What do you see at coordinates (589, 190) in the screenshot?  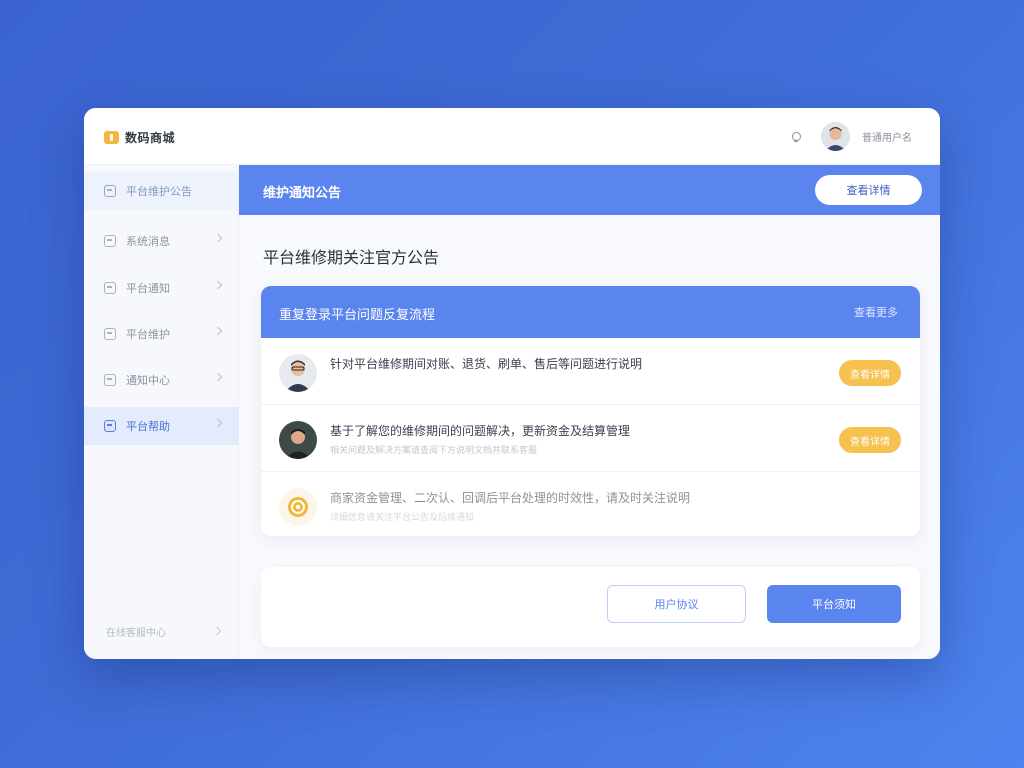 I see `notice-banner: 维护通知公告 查看详情` at bounding box center [589, 190].